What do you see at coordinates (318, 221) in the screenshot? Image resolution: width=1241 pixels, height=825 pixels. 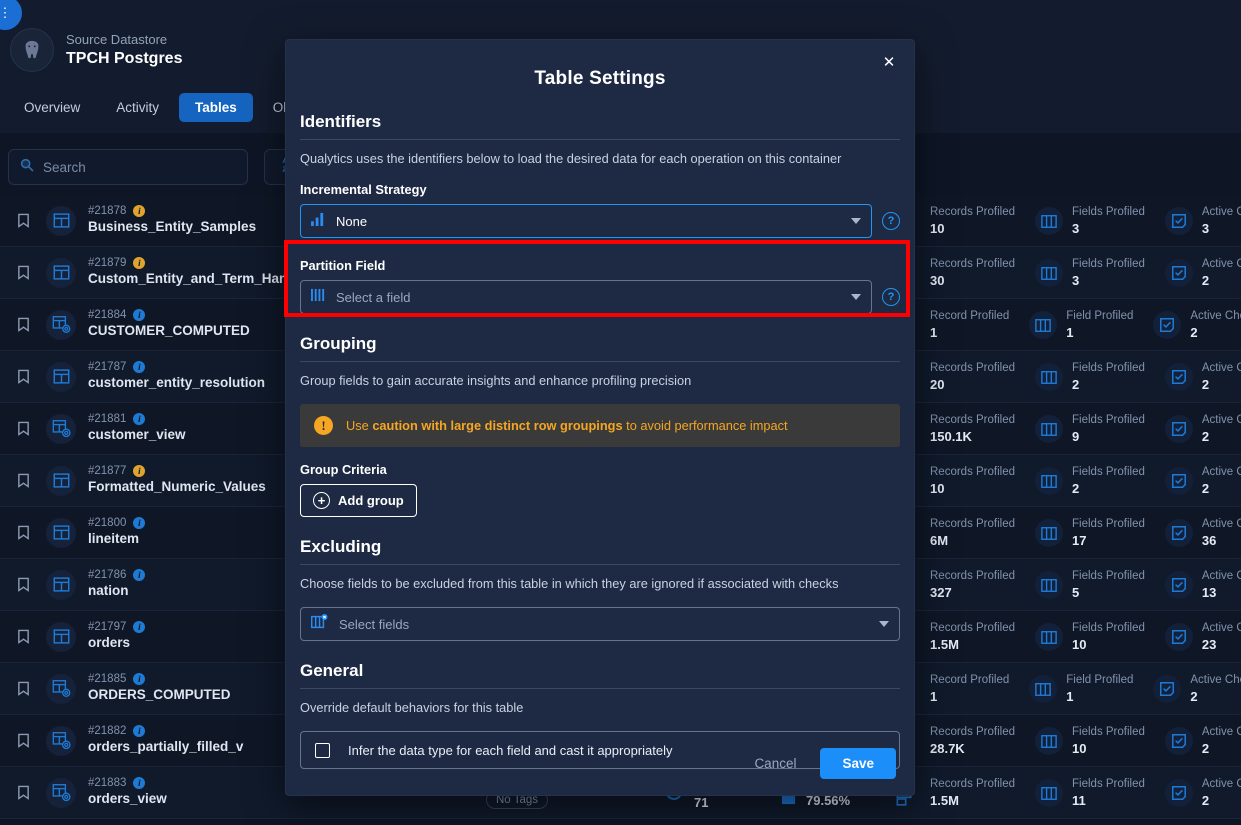 I see `bar-chart-icon` at bounding box center [318, 221].